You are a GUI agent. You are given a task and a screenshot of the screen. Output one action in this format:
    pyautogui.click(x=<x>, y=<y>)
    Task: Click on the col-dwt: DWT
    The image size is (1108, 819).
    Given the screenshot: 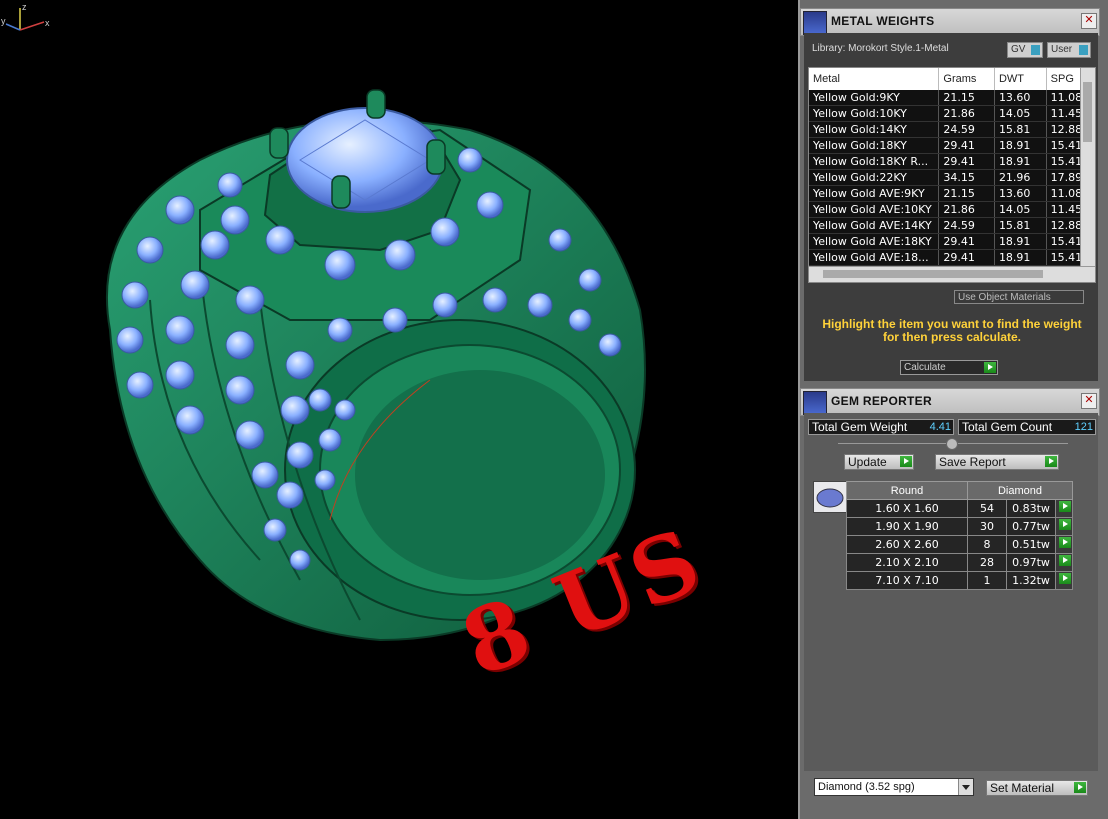 What is the action you would take?
    pyautogui.click(x=1020, y=79)
    